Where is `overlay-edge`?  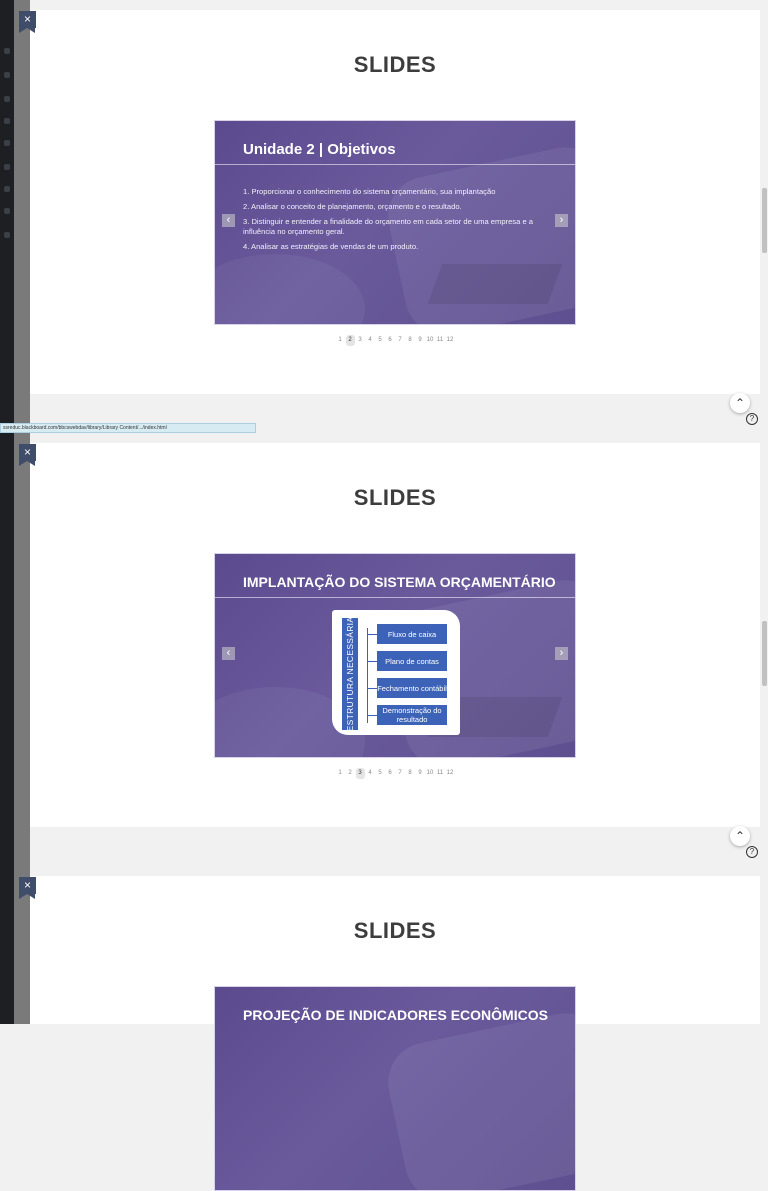
overlay-edge is located at coordinates (22, 512).